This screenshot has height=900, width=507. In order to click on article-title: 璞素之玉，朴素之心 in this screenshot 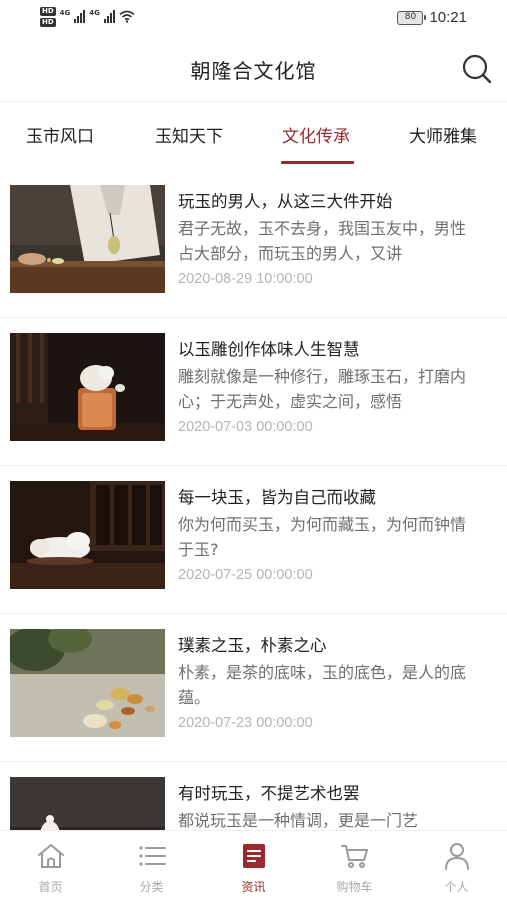, I will do `click(252, 645)`.